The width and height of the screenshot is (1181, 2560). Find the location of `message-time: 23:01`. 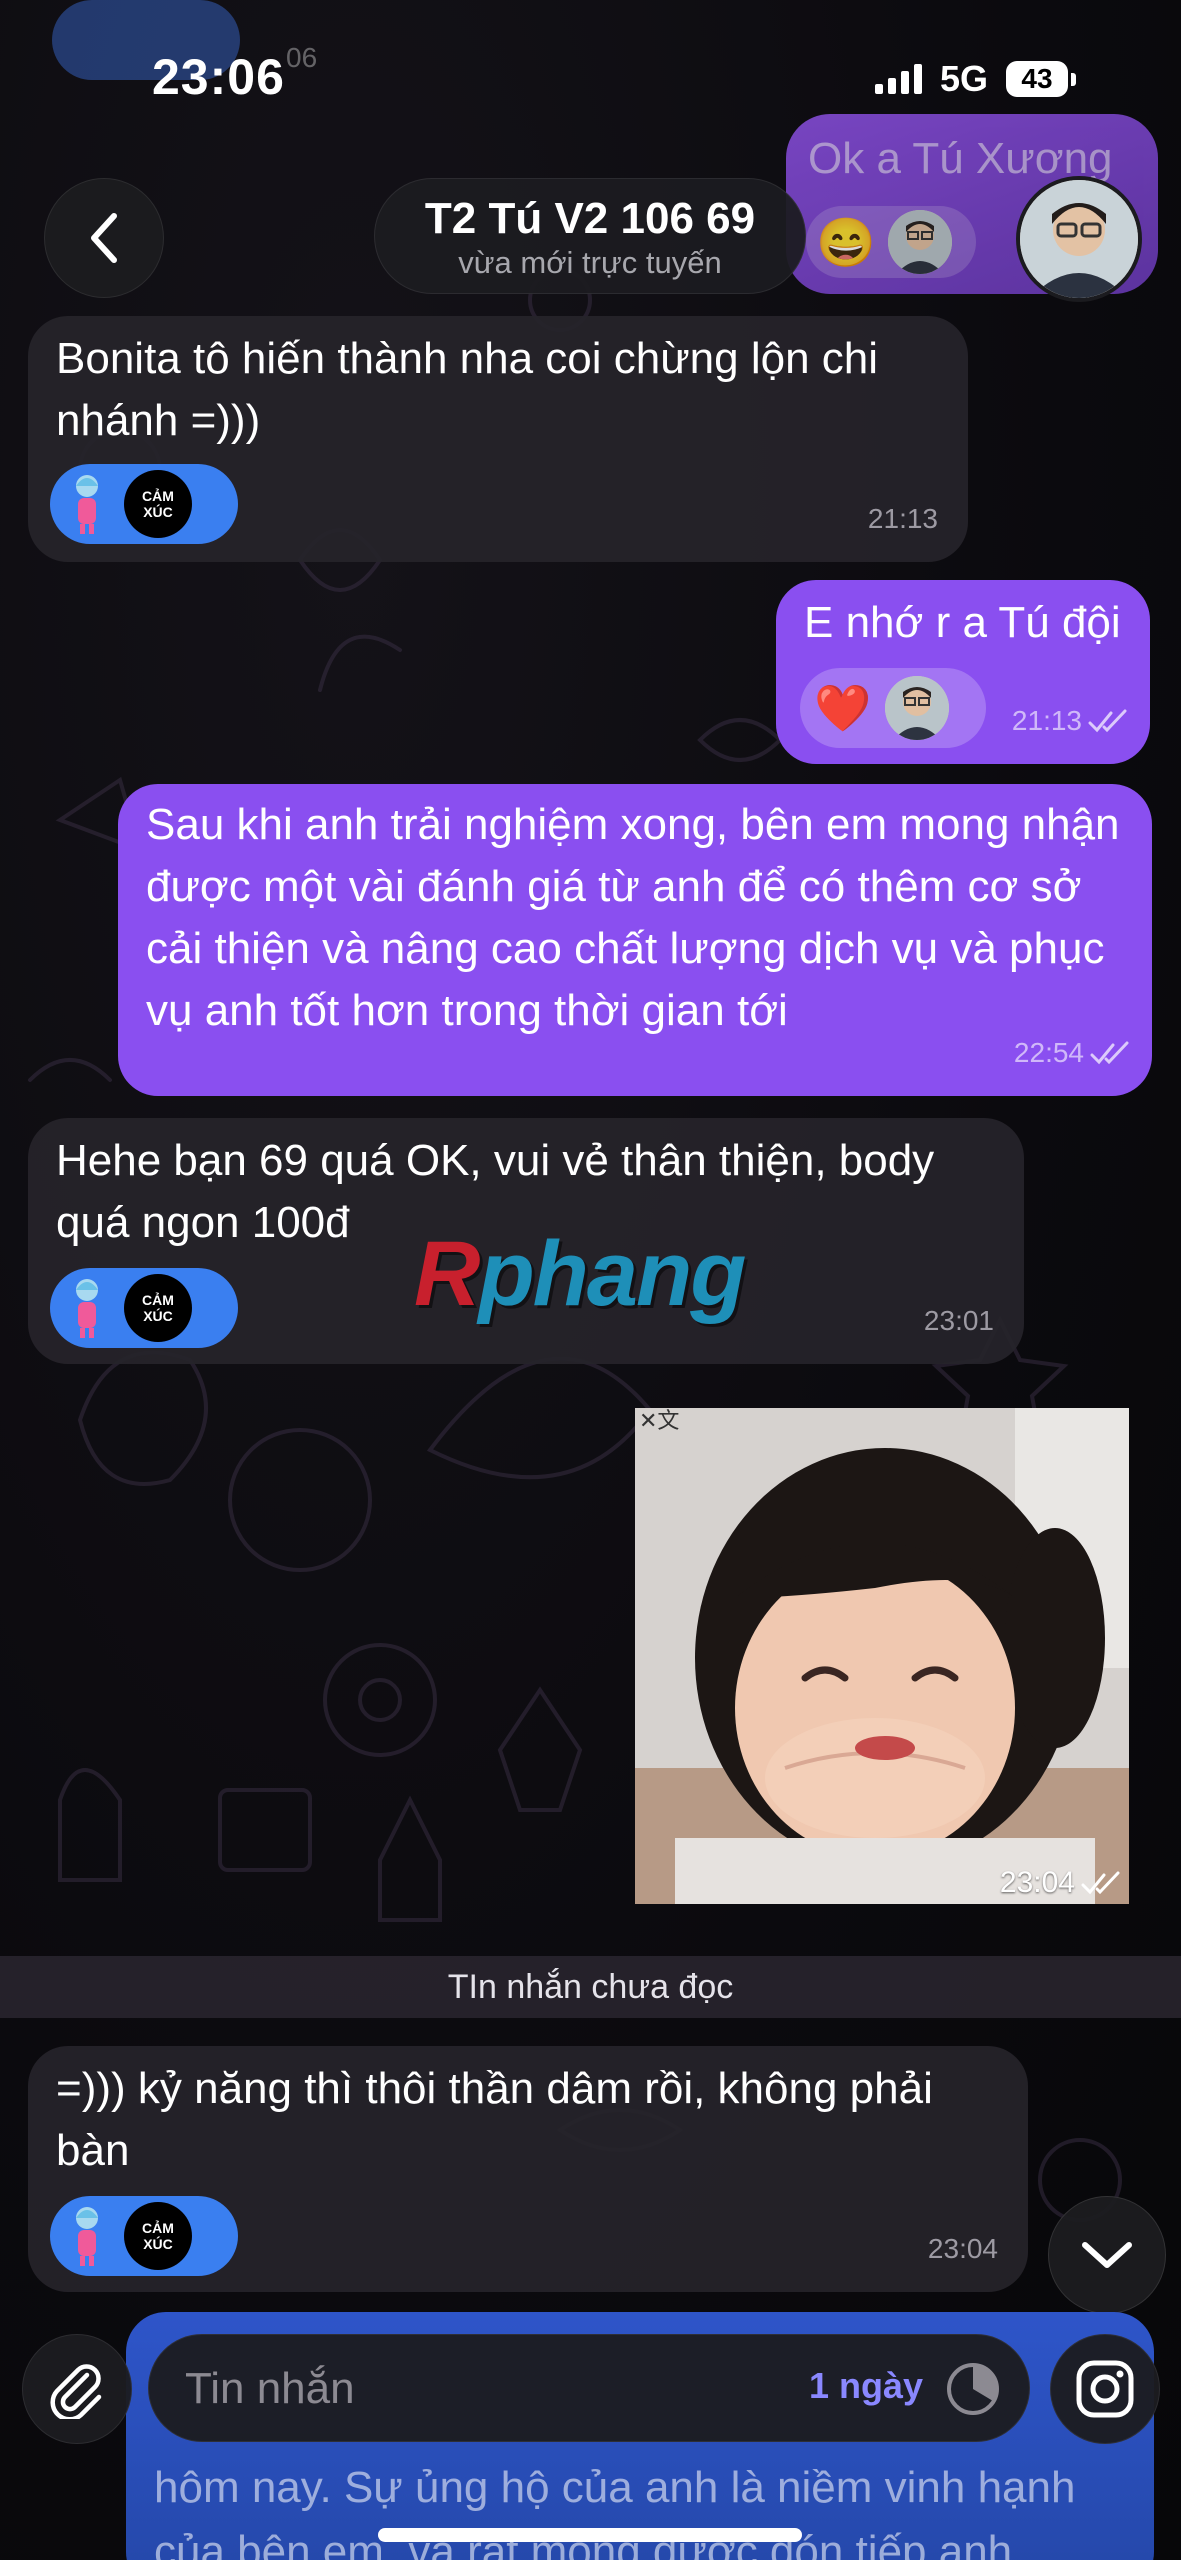

message-time: 23:01 is located at coordinates (958, 1320).